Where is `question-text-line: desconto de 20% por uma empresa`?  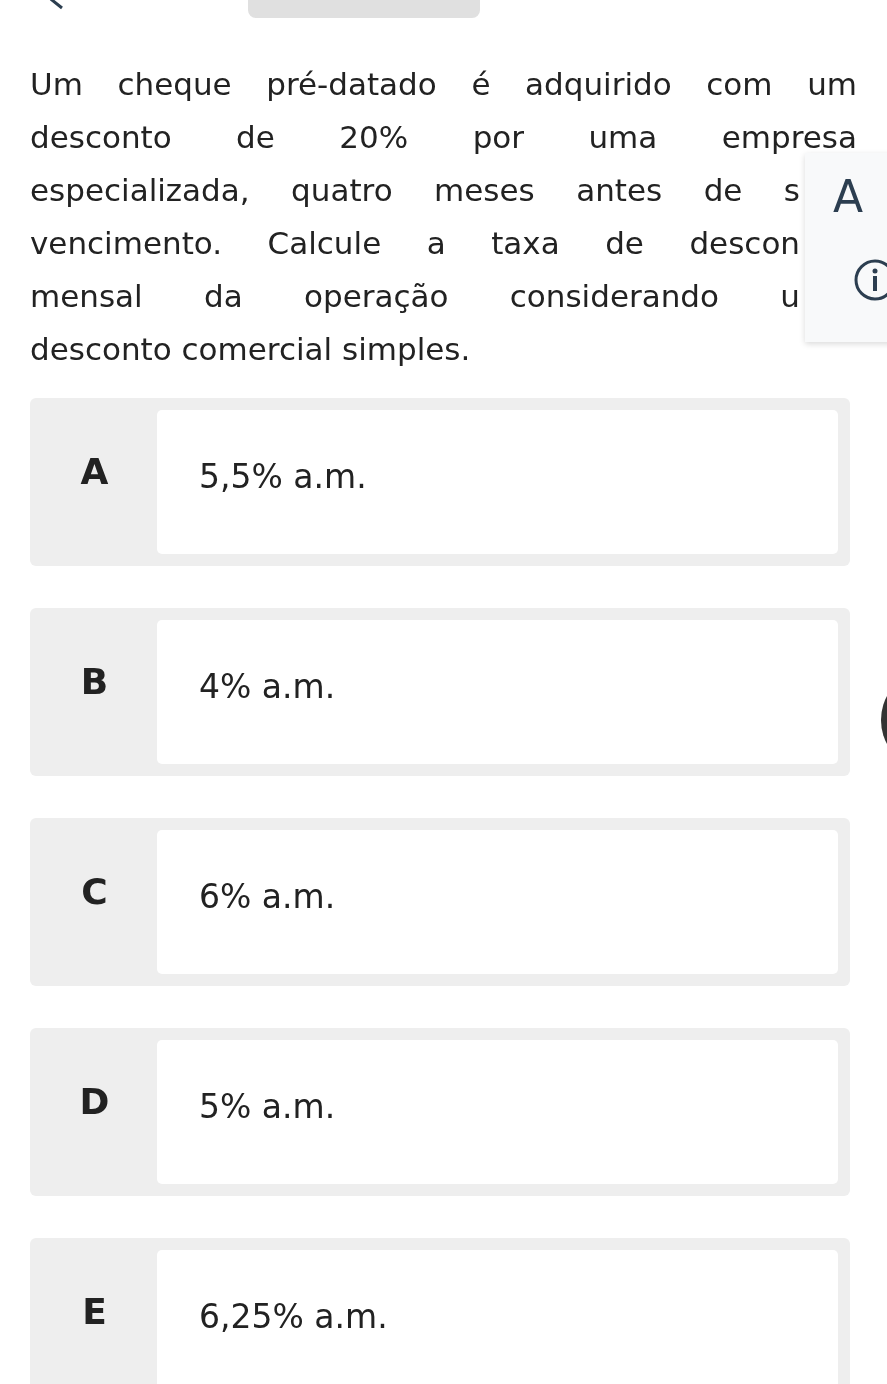
question-text-line: desconto de 20% por uma empresa is located at coordinates (443, 137).